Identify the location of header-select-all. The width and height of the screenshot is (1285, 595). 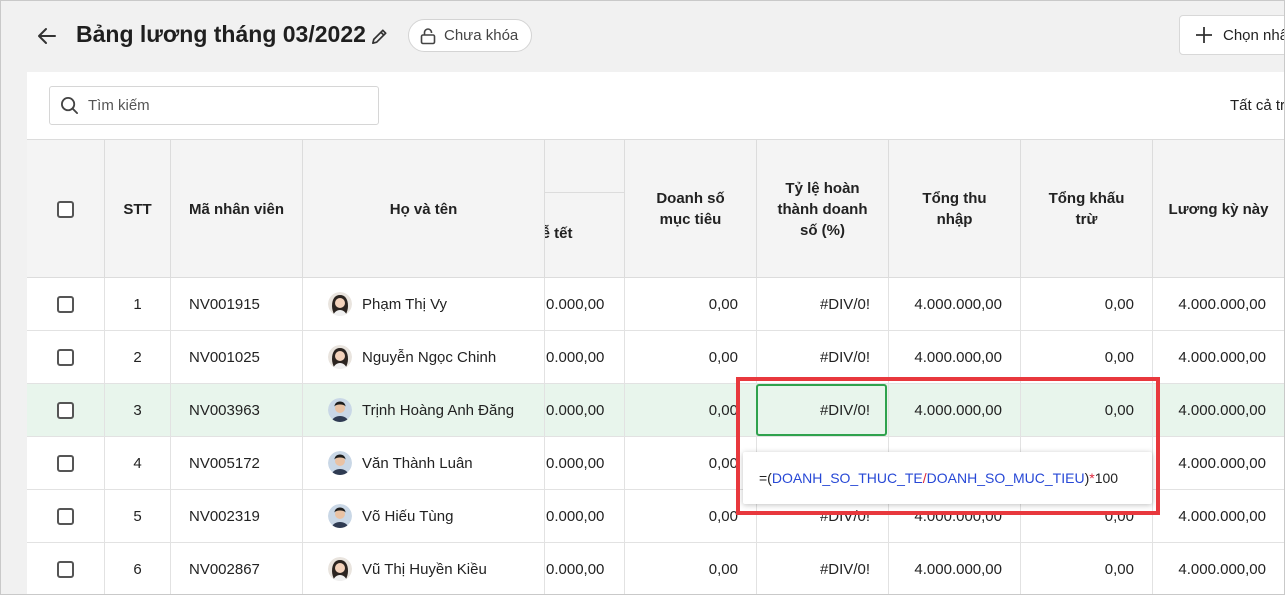
(66, 209).